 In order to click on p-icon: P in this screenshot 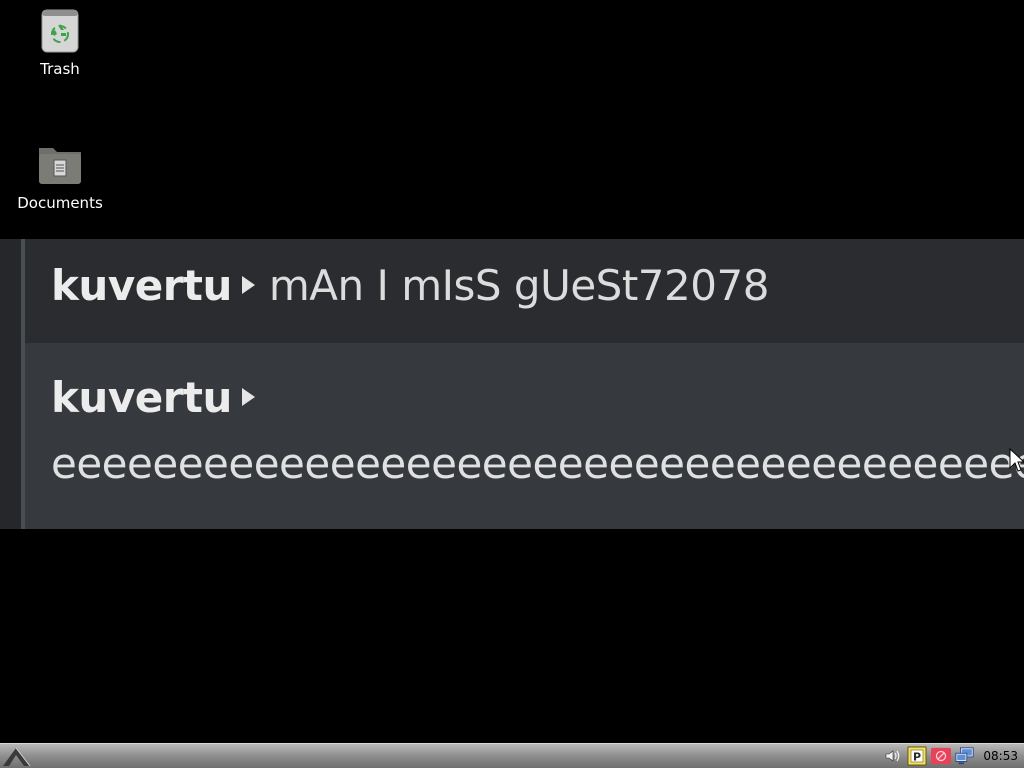, I will do `click(917, 756)`.